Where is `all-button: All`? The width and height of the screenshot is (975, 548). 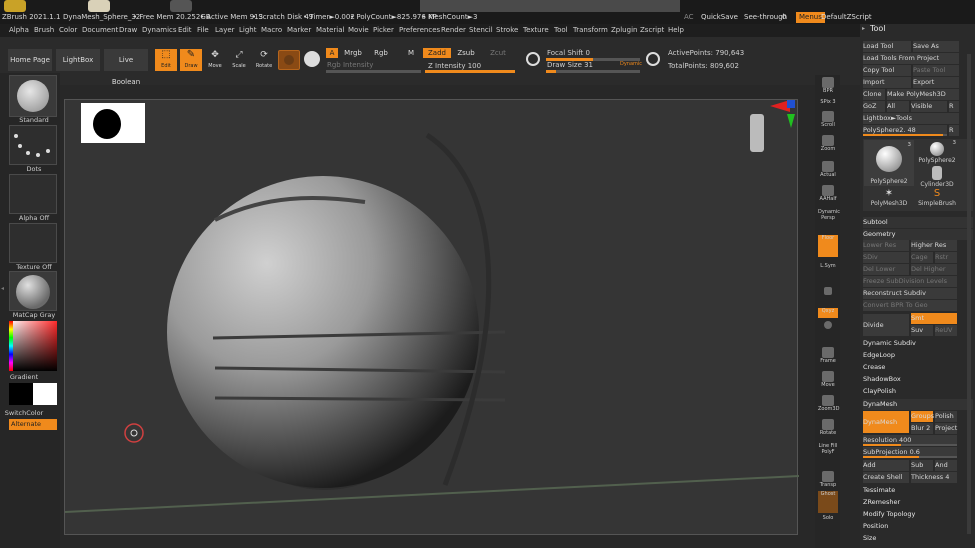 all-button: All is located at coordinates (898, 106).